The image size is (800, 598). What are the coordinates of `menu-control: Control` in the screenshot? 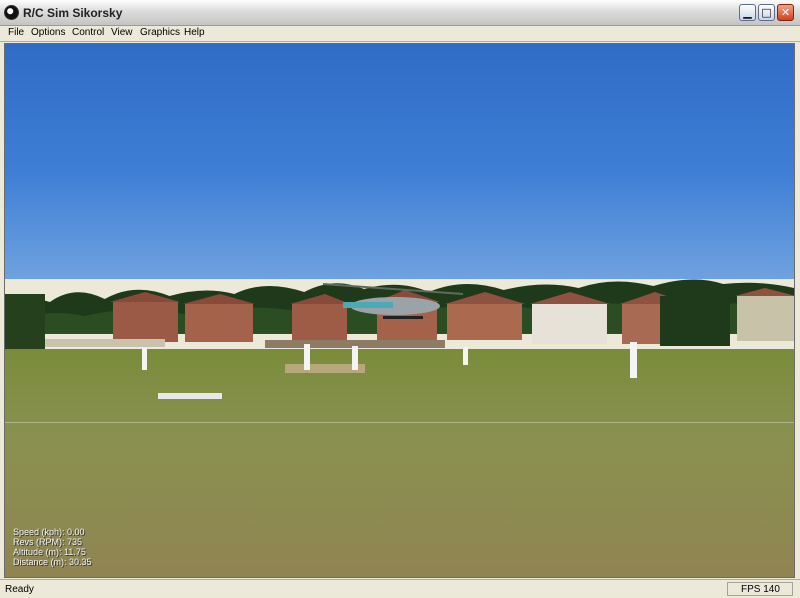 It's located at (88, 32).